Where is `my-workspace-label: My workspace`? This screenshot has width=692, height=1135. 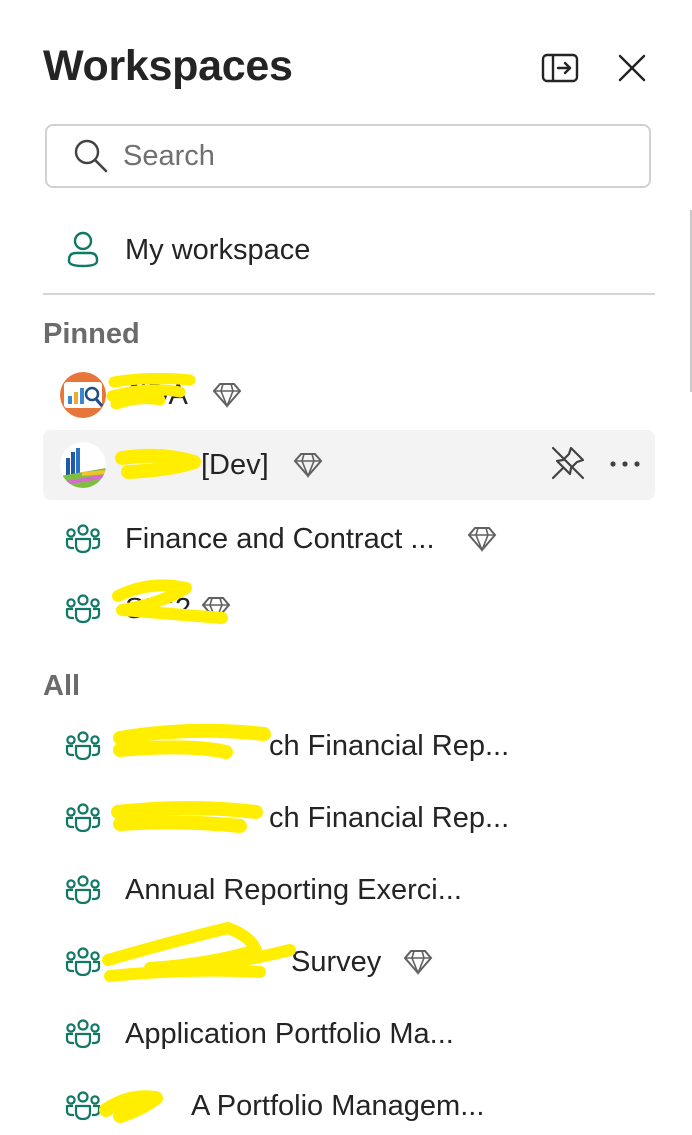 my-workspace-label: My workspace is located at coordinates (218, 249).